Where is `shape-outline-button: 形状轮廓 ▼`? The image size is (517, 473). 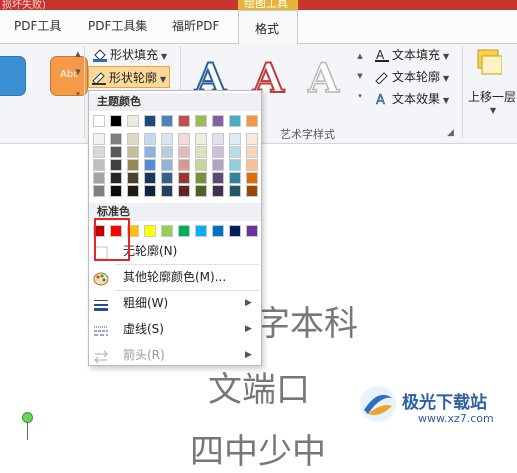 shape-outline-button: 形状轮廓 ▼ is located at coordinates (129, 77).